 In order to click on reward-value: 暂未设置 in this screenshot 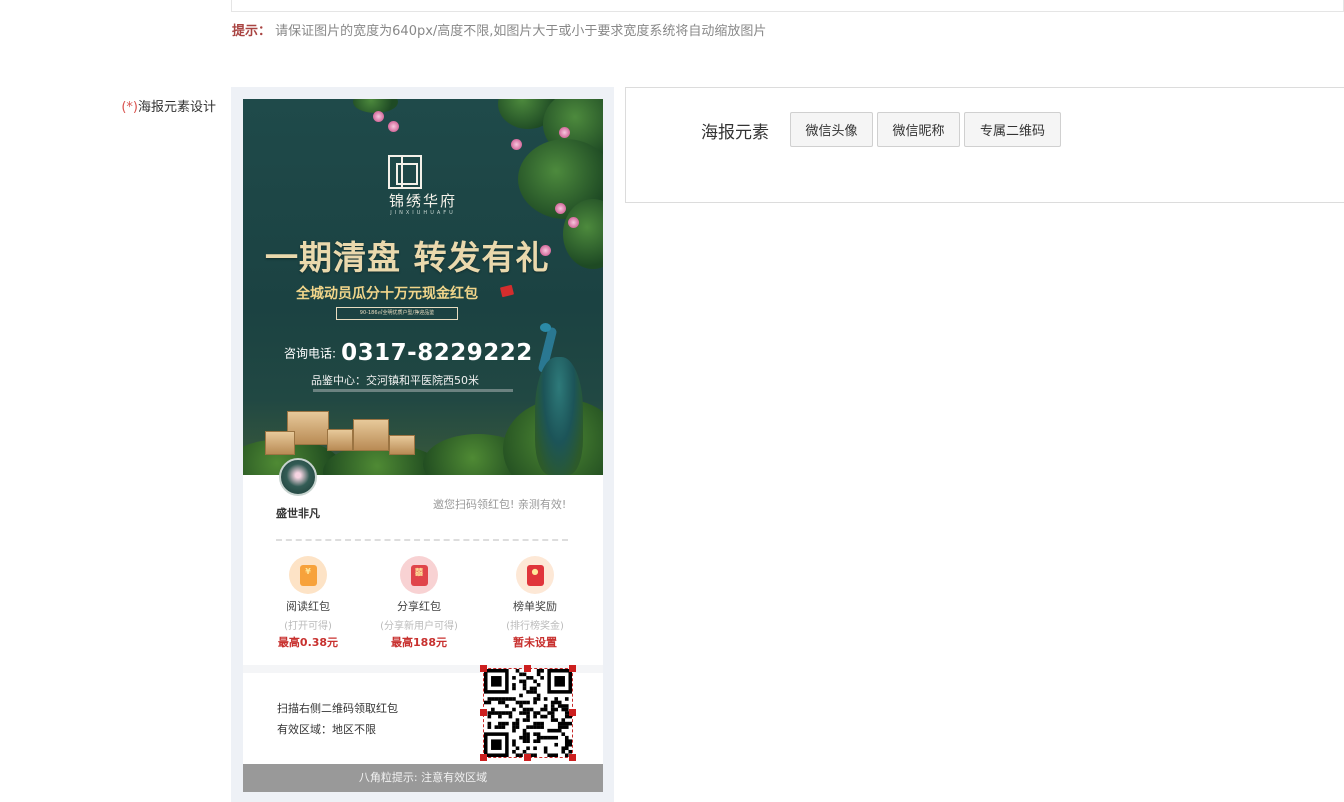, I will do `click(535, 642)`.